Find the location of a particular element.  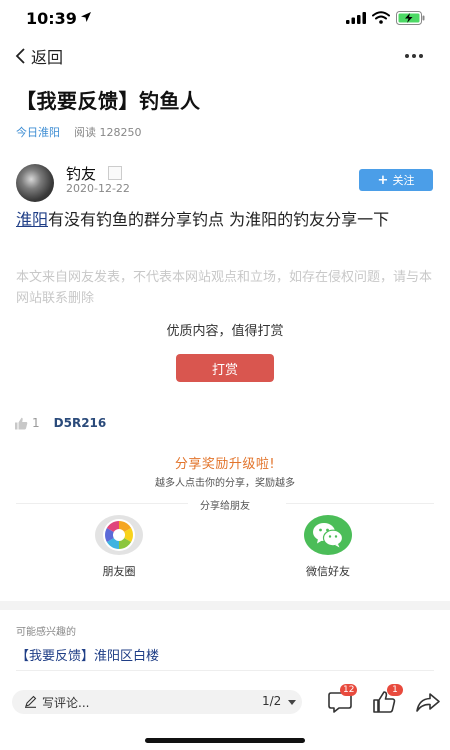

back-label: 返回 is located at coordinates (47, 57).